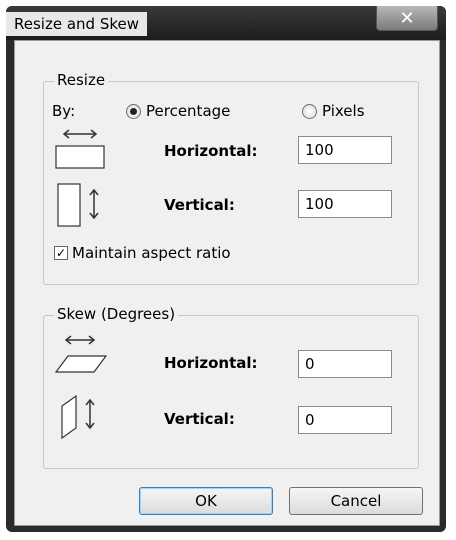 This screenshot has width=456, height=540. Describe the element at coordinates (309, 111) in the screenshot. I see `pixels-radio` at that location.